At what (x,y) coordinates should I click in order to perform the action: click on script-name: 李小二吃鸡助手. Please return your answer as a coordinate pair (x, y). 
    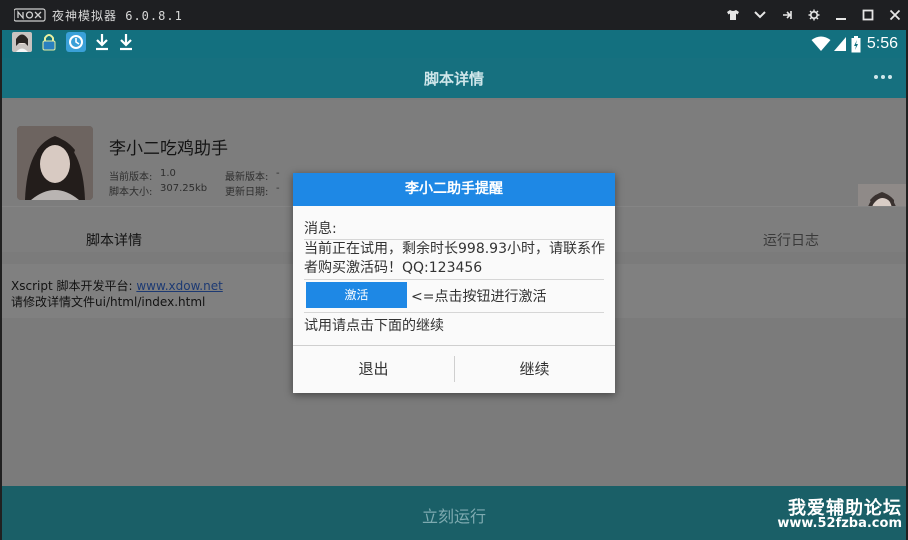
    Looking at the image, I should click on (168, 149).